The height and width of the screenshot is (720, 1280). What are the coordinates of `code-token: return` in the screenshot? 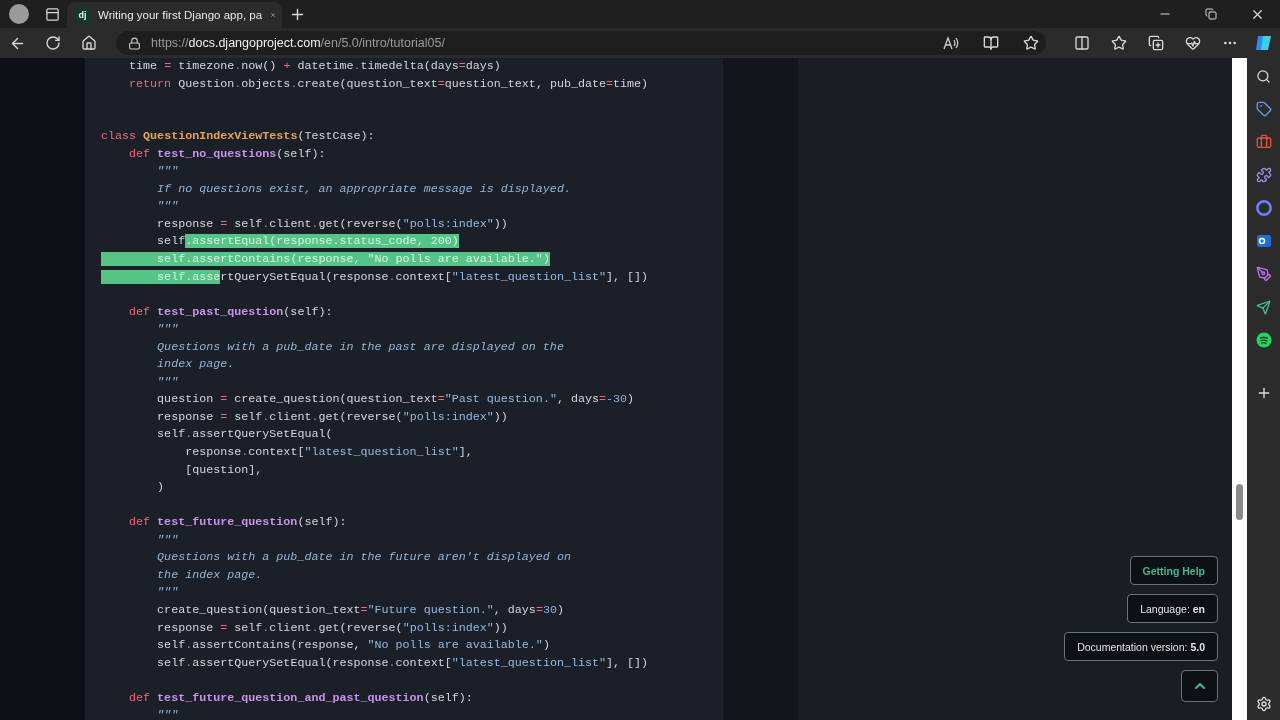 It's located at (150, 83).